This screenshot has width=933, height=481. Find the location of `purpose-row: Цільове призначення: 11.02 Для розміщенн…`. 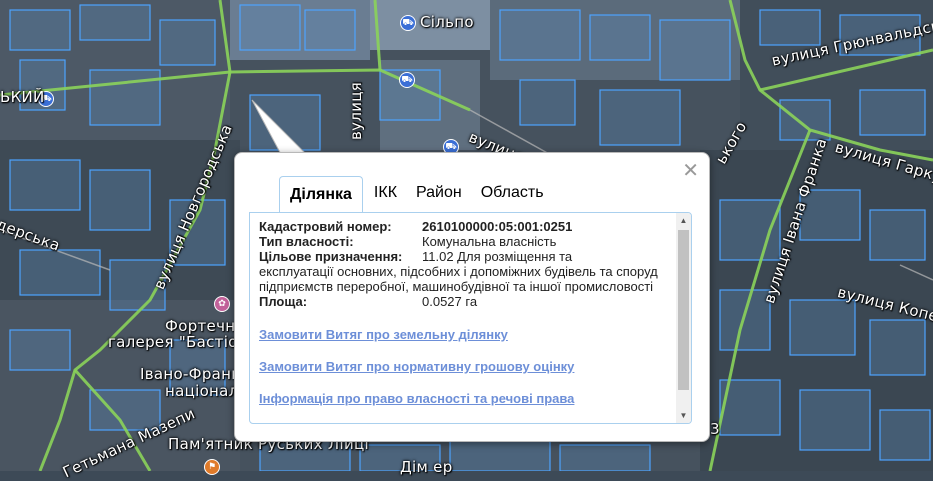

purpose-row: Цільове призначення: 11.02 Для розміщенн… is located at coordinates (466, 256).